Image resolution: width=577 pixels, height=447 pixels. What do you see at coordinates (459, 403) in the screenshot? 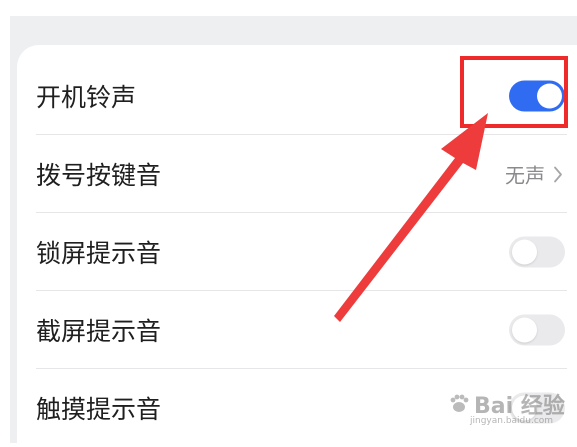
I see `baidu-paw-icon` at bounding box center [459, 403].